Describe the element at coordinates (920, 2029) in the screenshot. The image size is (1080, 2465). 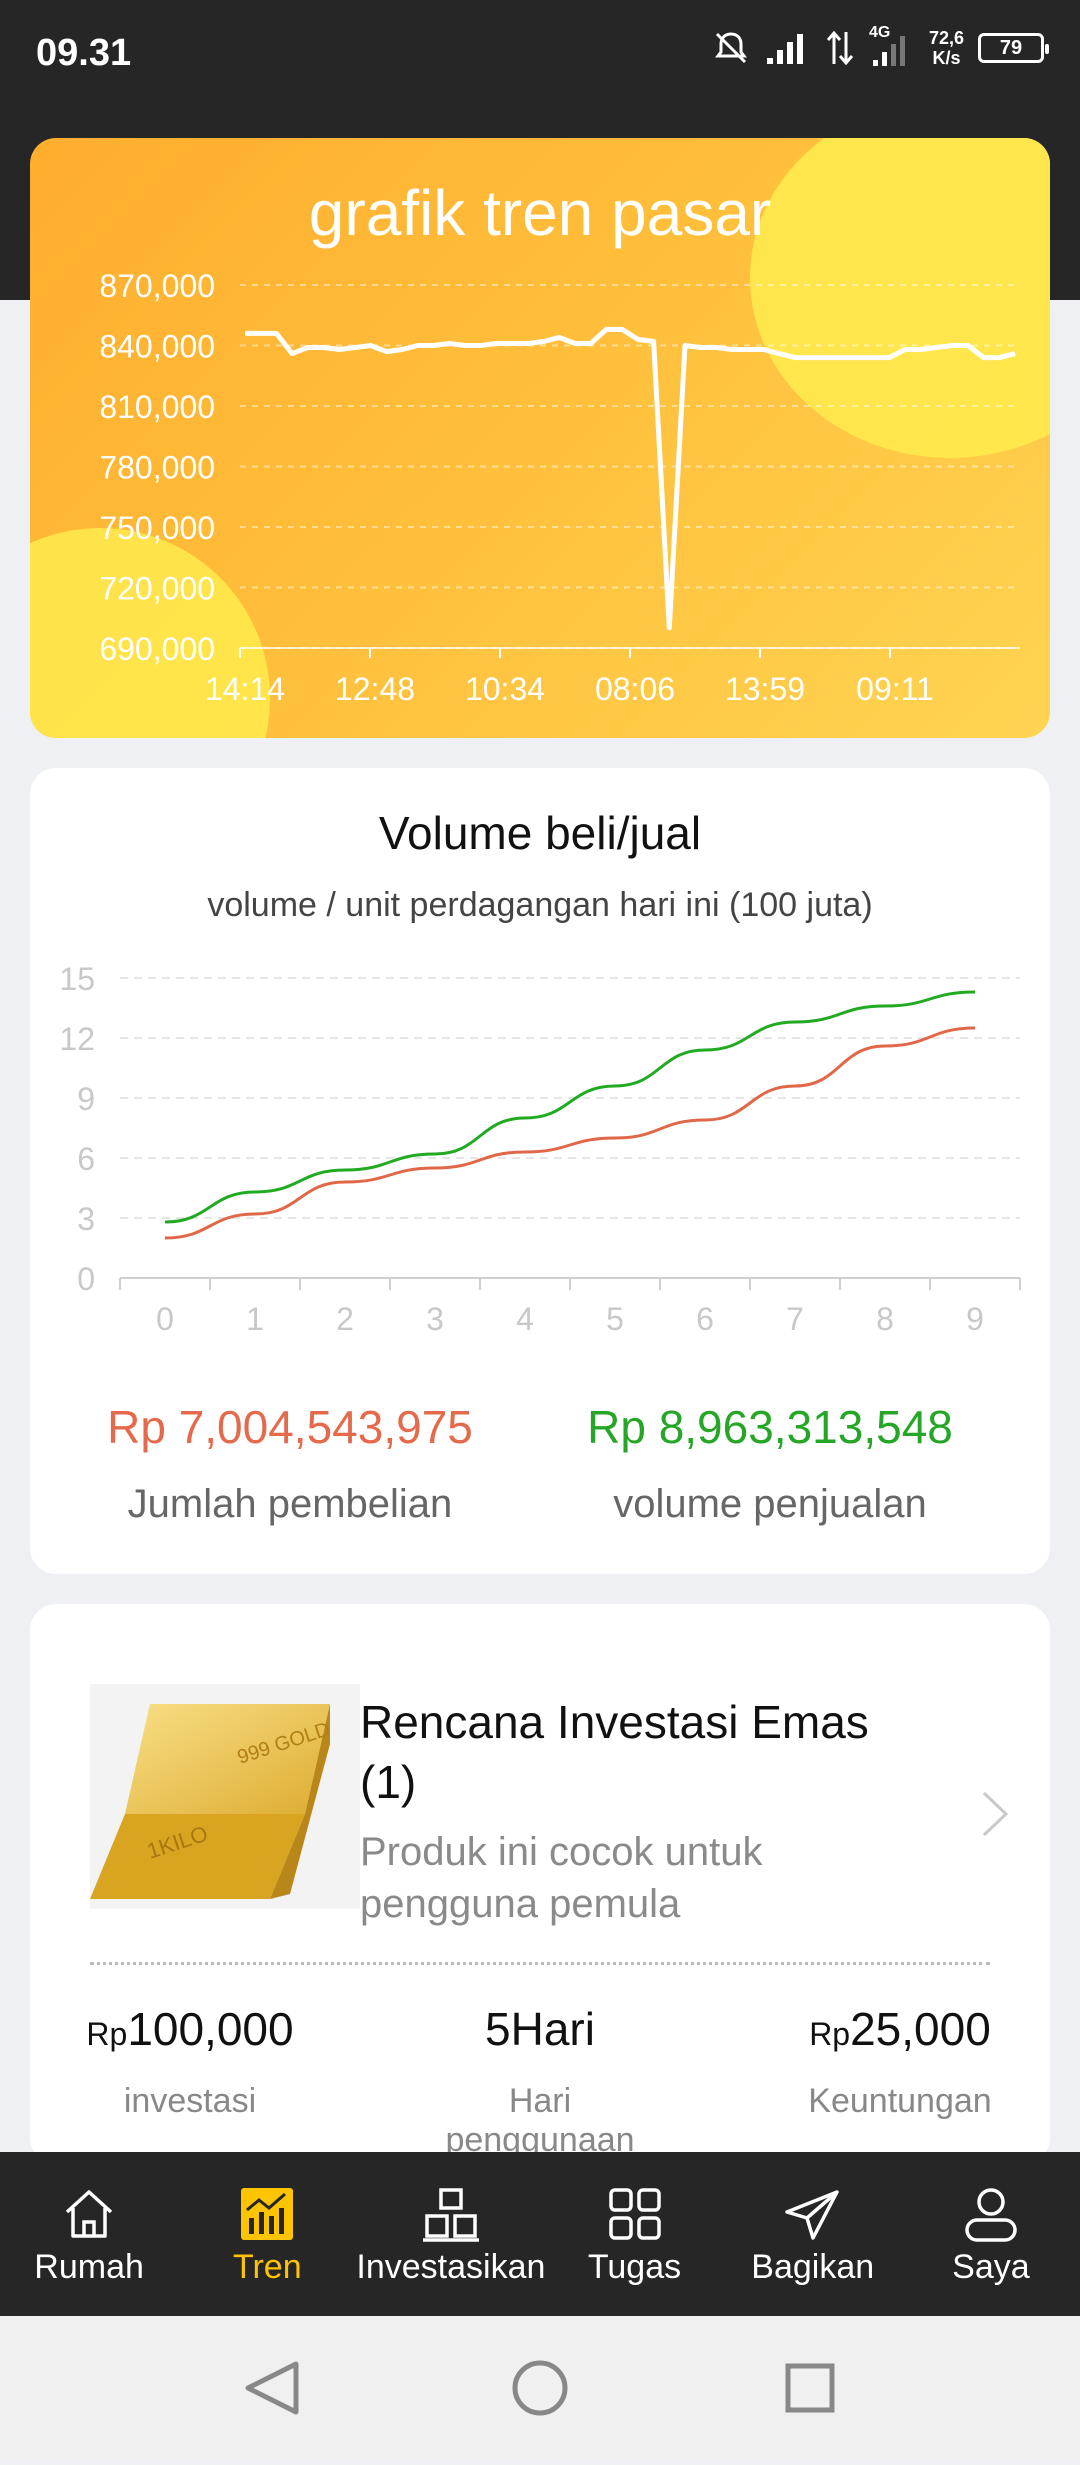
I see `profit-amount: 25,000` at that location.